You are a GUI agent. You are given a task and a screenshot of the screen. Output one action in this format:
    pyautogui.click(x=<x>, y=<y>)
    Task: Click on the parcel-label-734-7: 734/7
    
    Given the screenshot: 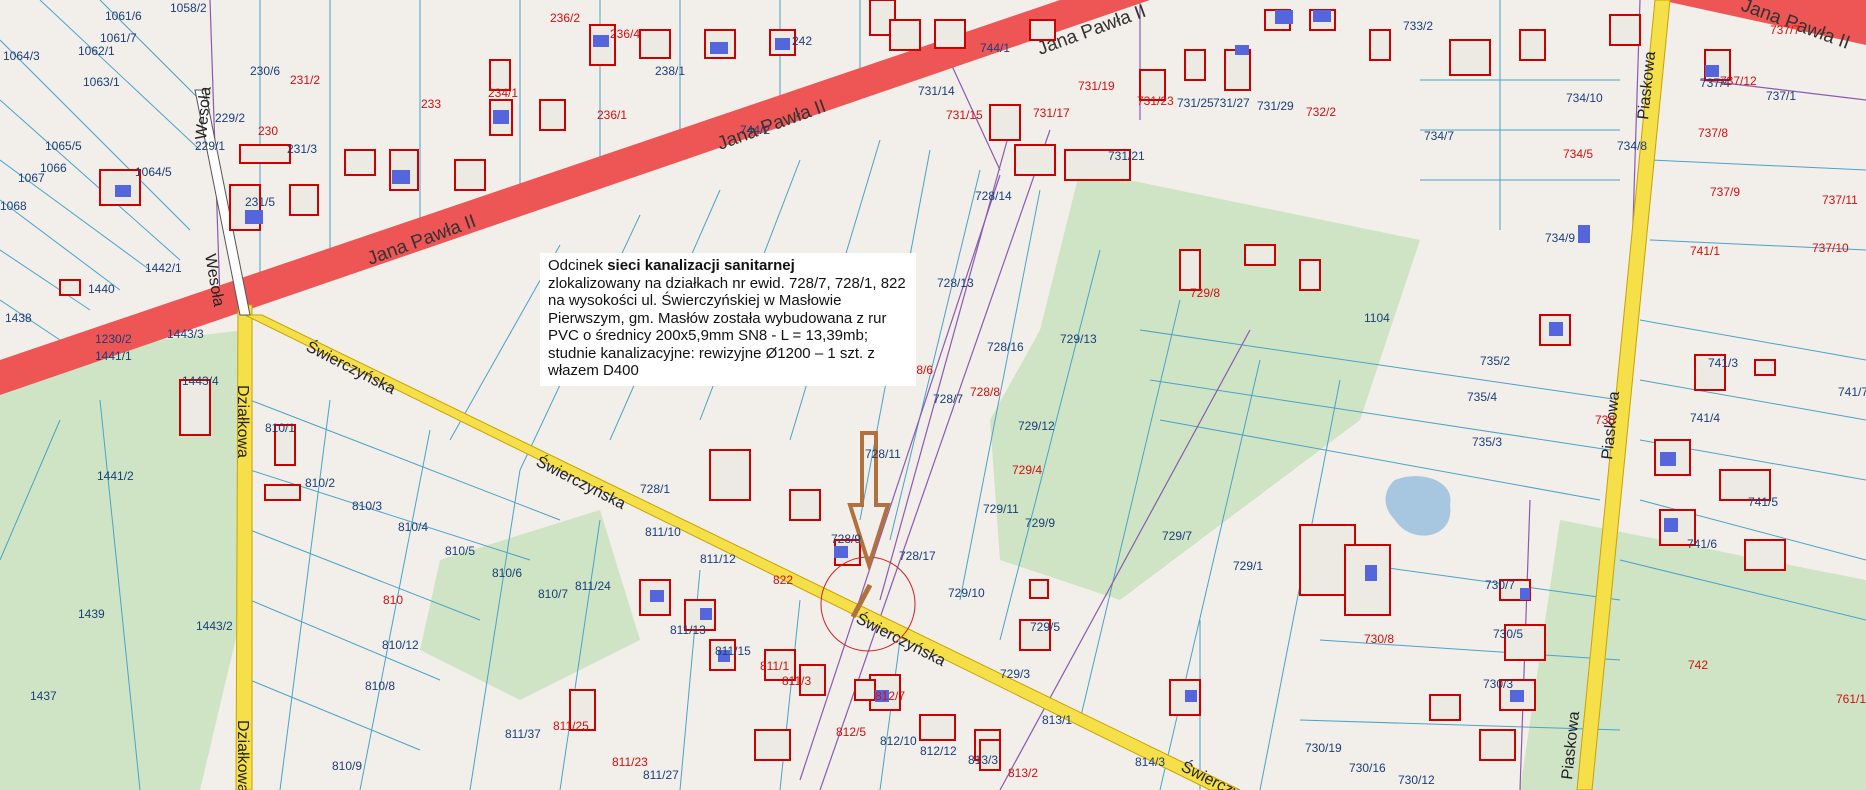 What is the action you would take?
    pyautogui.click(x=1439, y=136)
    